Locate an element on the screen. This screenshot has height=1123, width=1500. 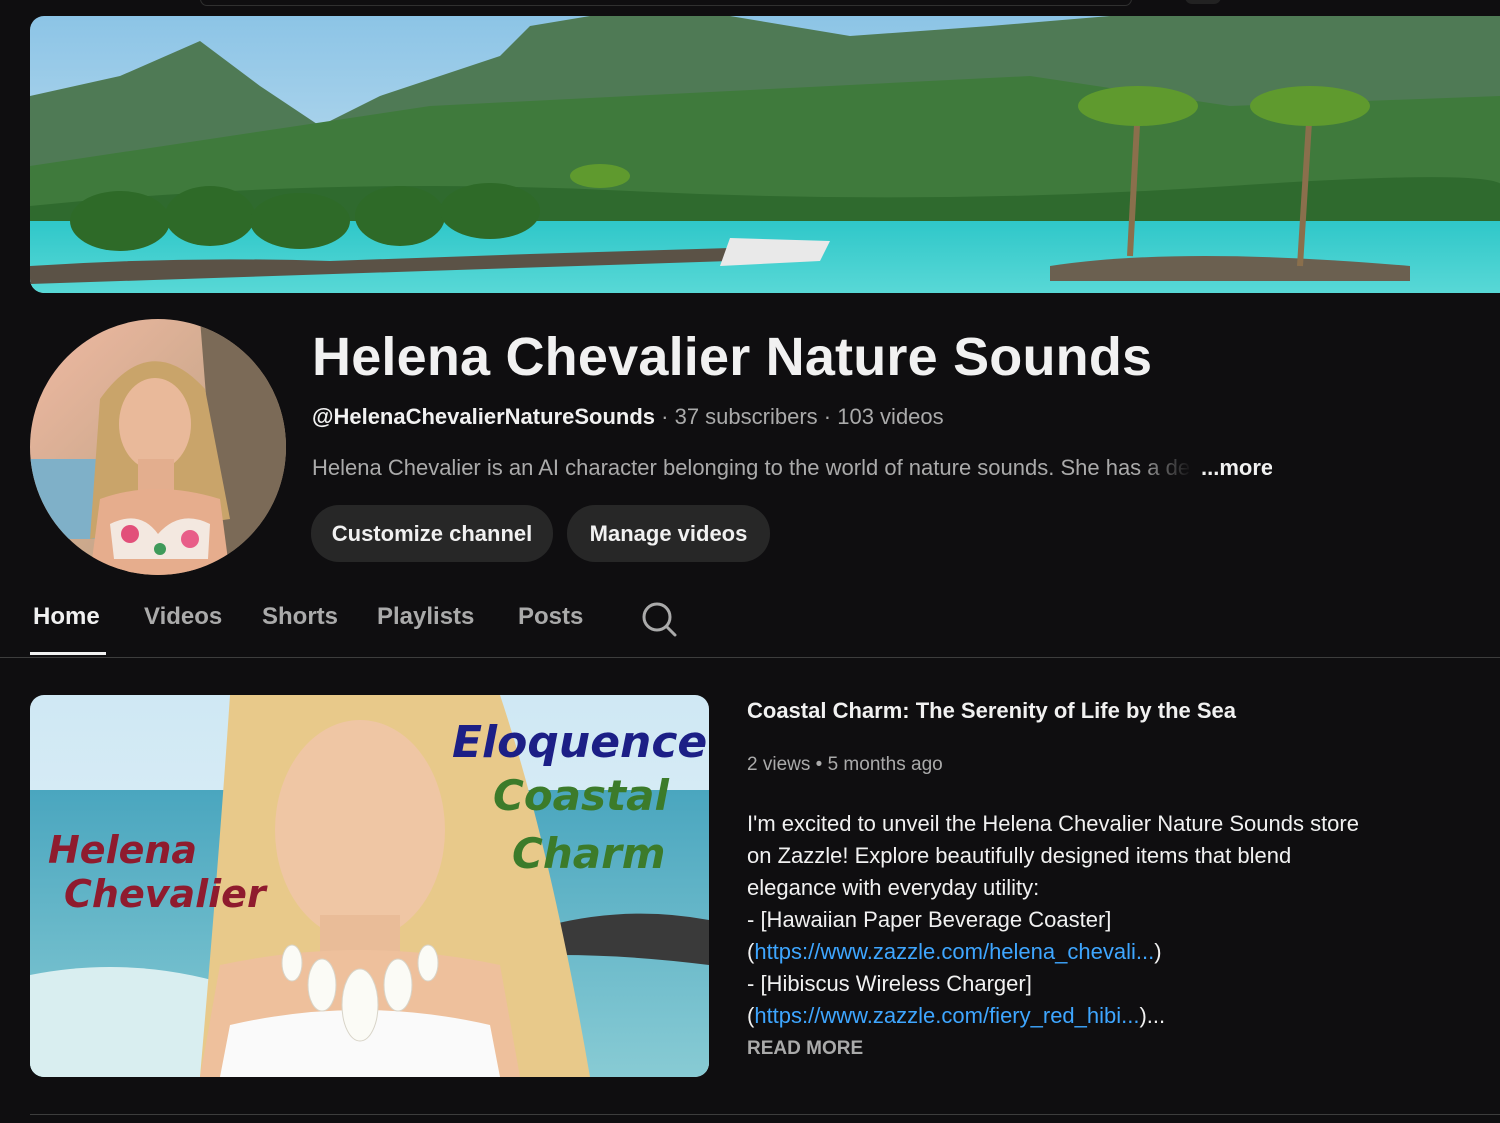
tab-playlists: Playlists is located at coordinates (425, 617).